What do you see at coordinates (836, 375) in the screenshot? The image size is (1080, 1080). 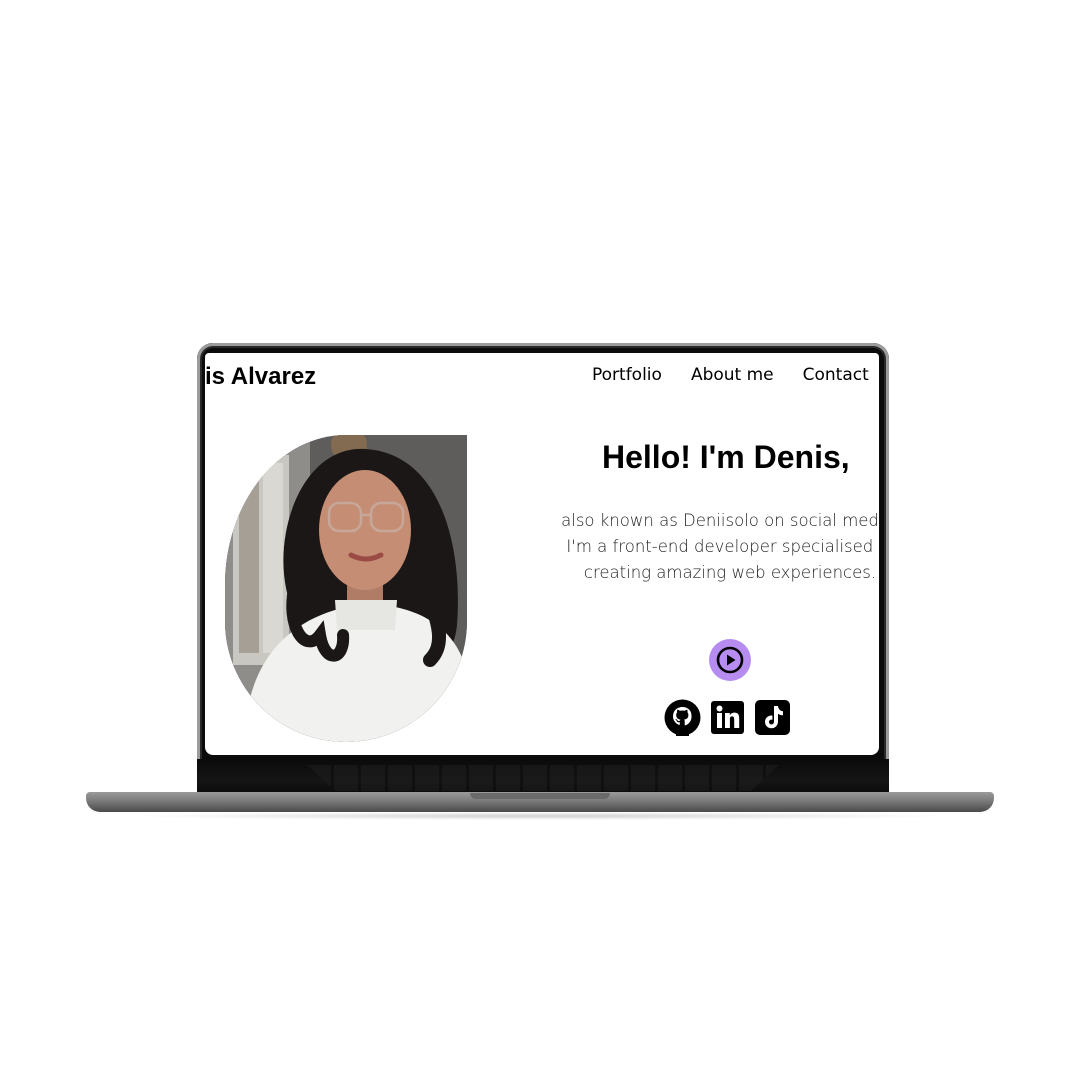 I see `nav-item-contact: Contact` at bounding box center [836, 375].